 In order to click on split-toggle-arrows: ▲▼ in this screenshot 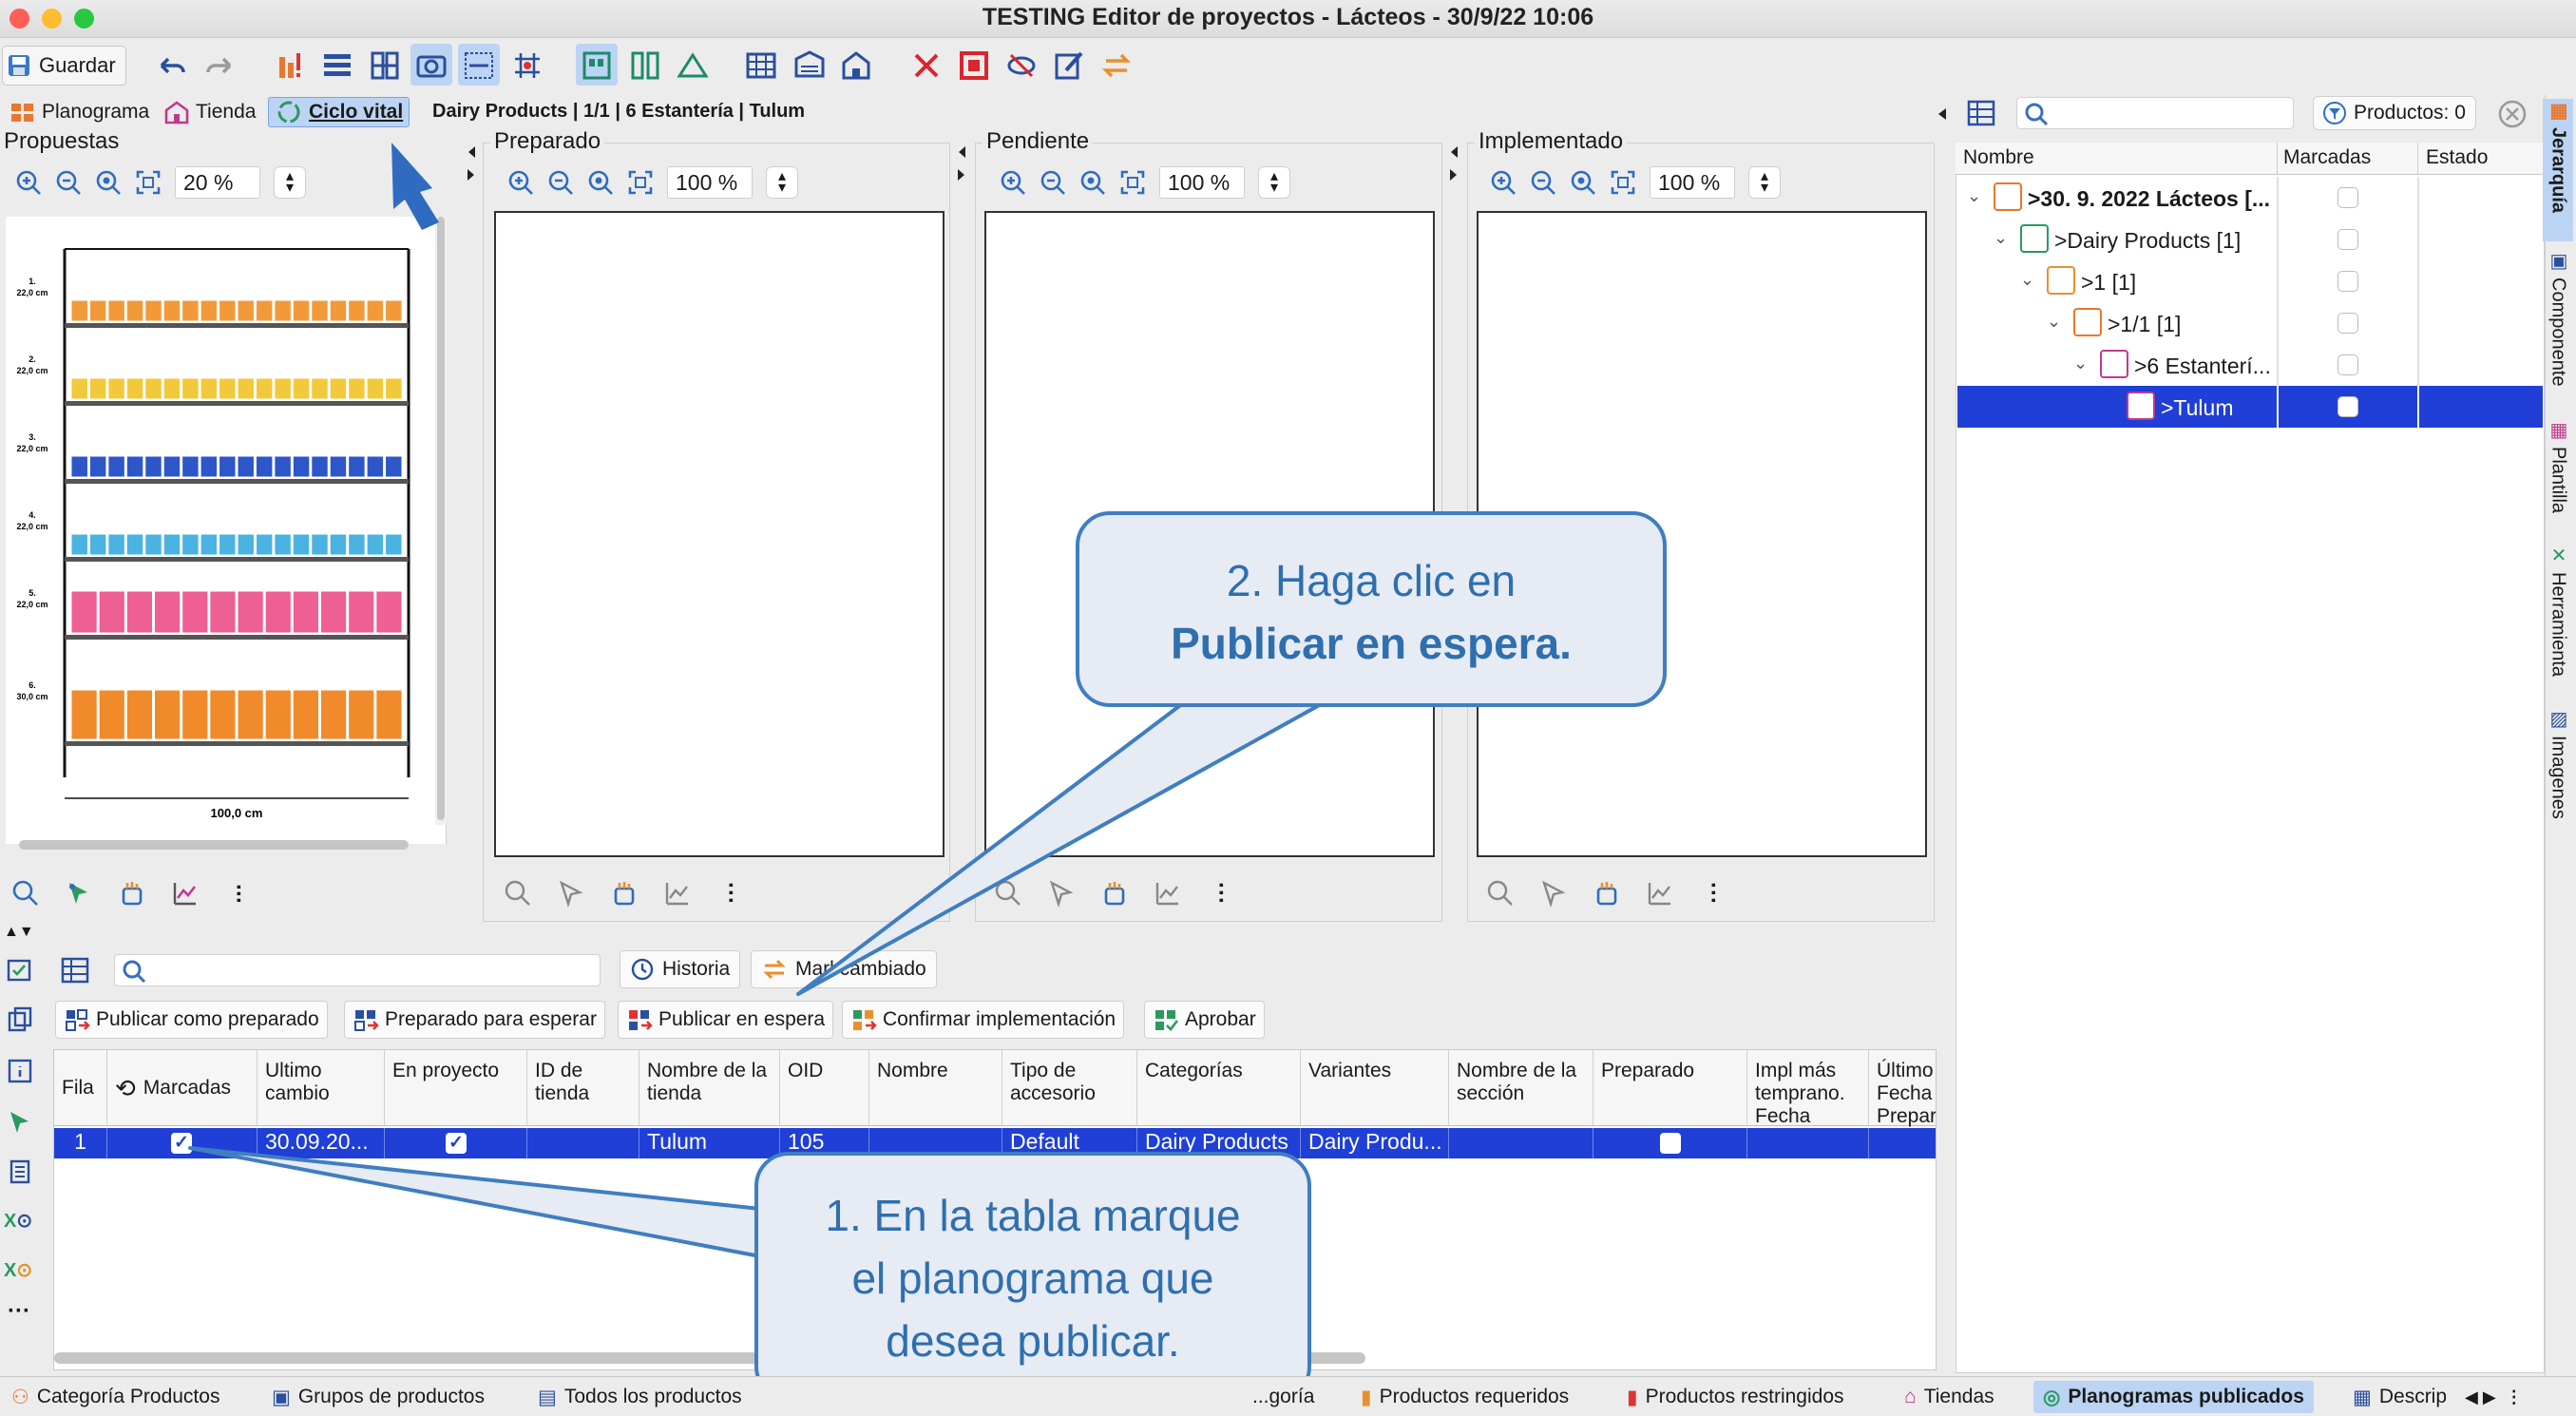, I will do `click(19, 932)`.